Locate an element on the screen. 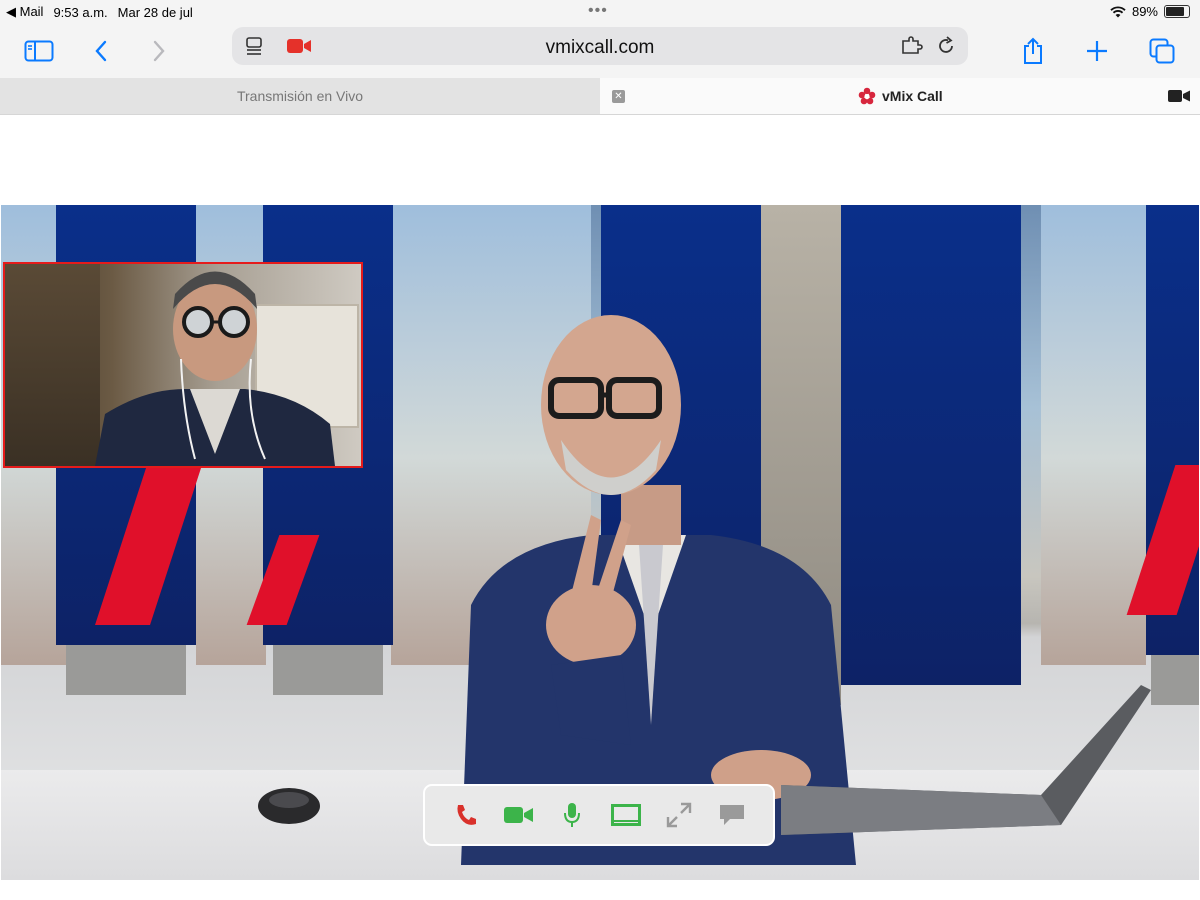 This screenshot has height=900, width=1200. caller-figure is located at coordinates (215, 368).